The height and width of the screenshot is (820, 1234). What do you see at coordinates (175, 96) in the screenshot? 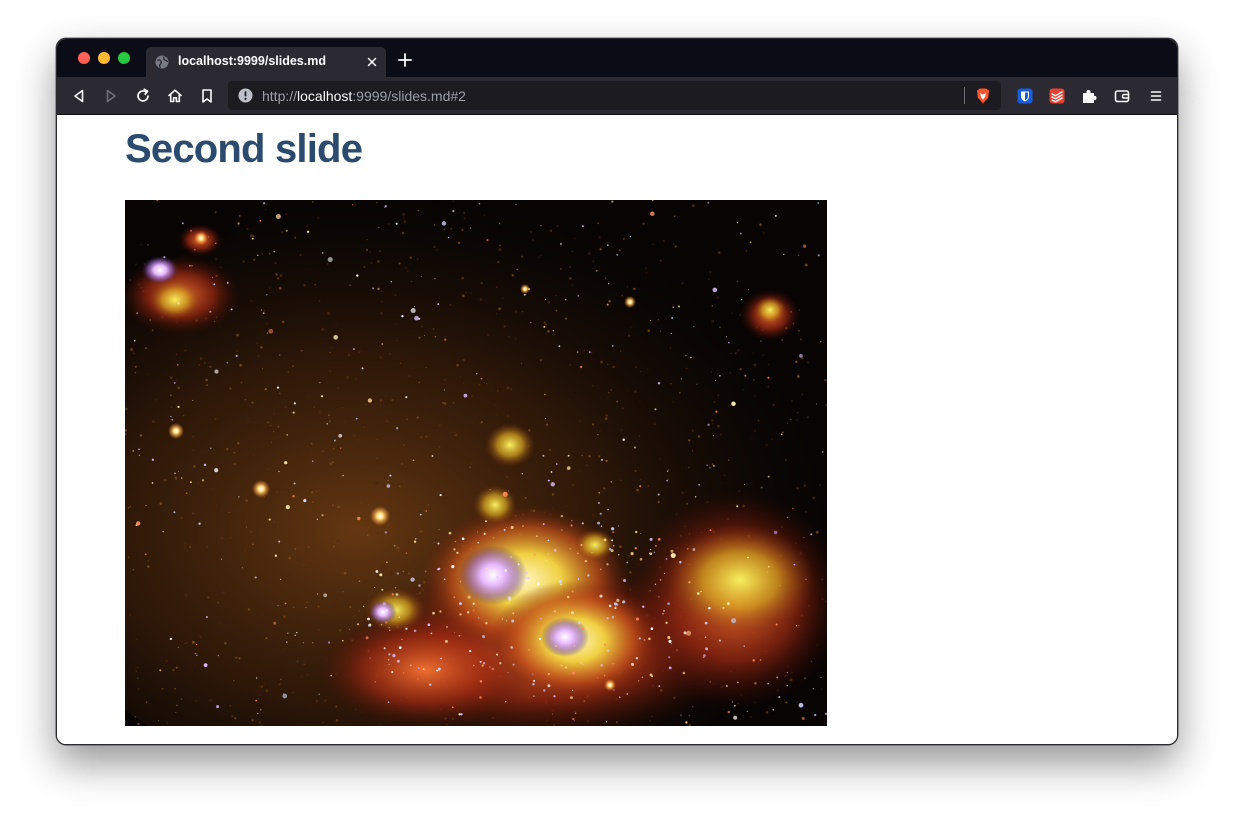
I see `home-icon` at bounding box center [175, 96].